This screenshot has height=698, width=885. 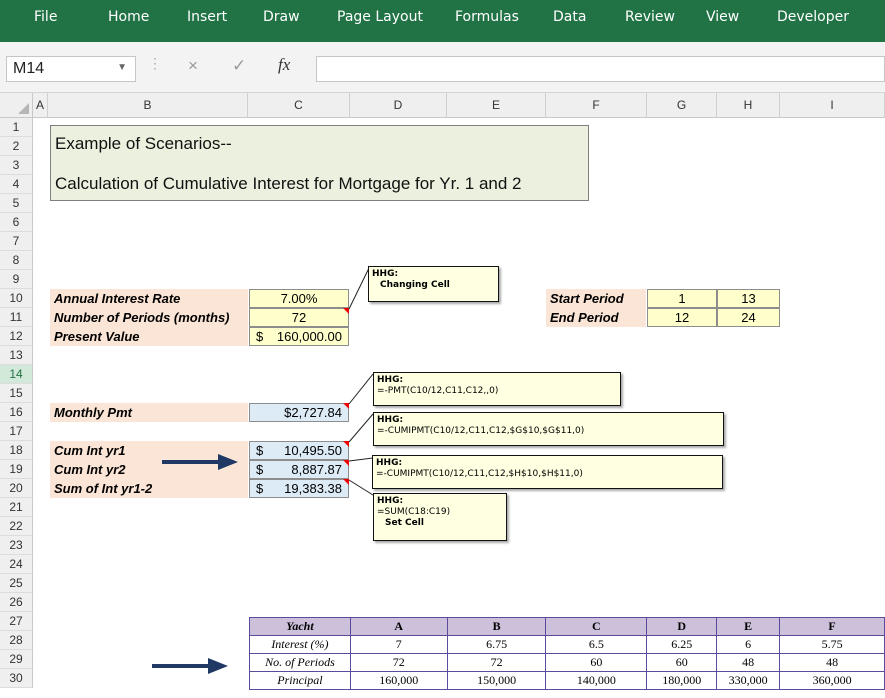 I want to click on table-header-cell: C, so click(x=596, y=626).